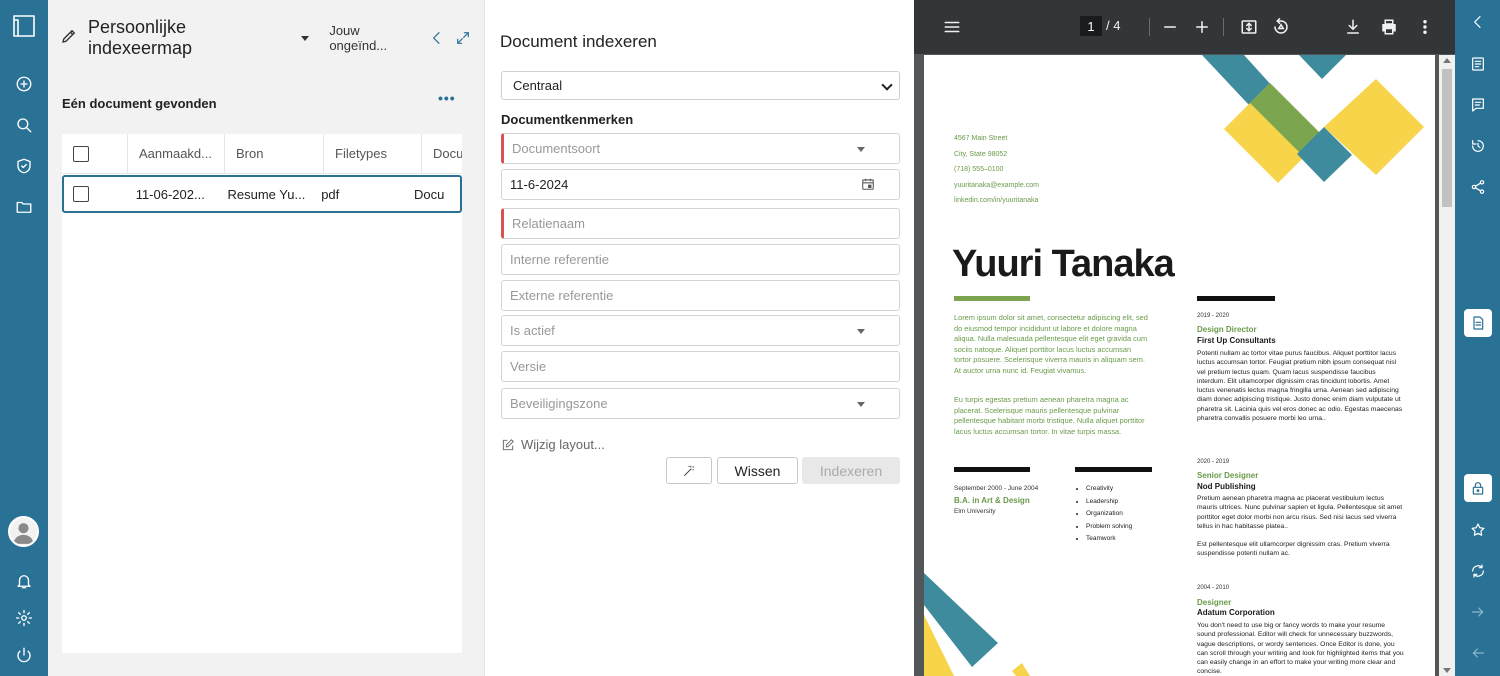 The image size is (1500, 676). What do you see at coordinates (24, 618) in the screenshot?
I see `gear-icon` at bounding box center [24, 618].